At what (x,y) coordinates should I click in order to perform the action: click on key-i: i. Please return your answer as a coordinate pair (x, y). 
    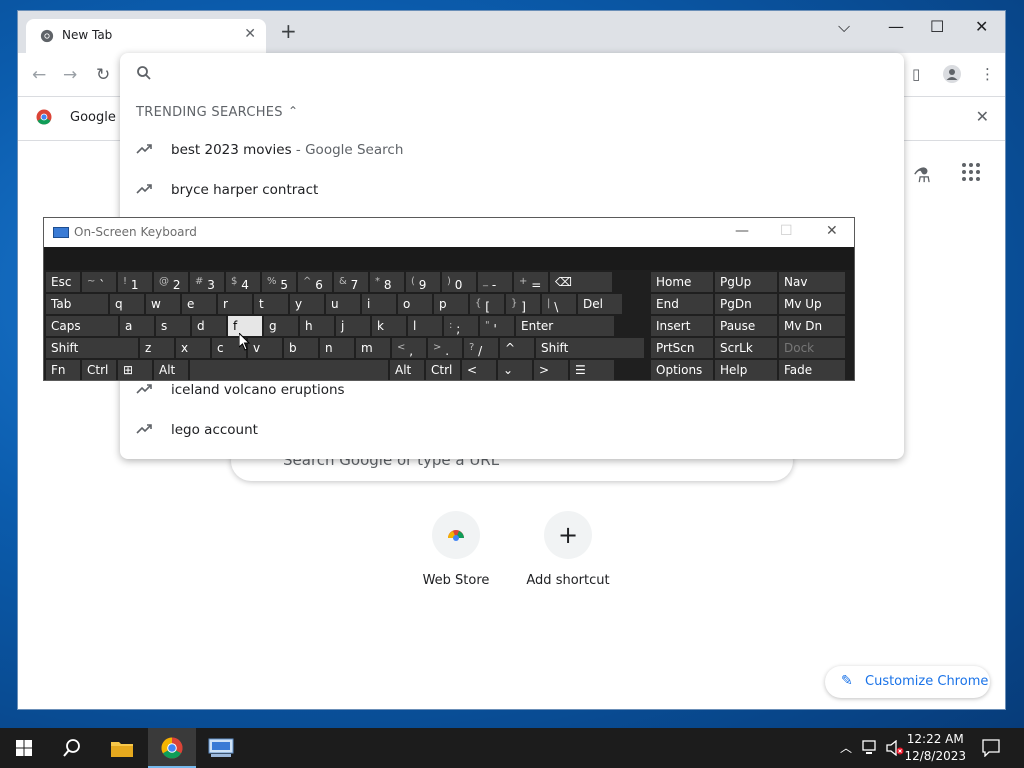
    Looking at the image, I should click on (379, 304).